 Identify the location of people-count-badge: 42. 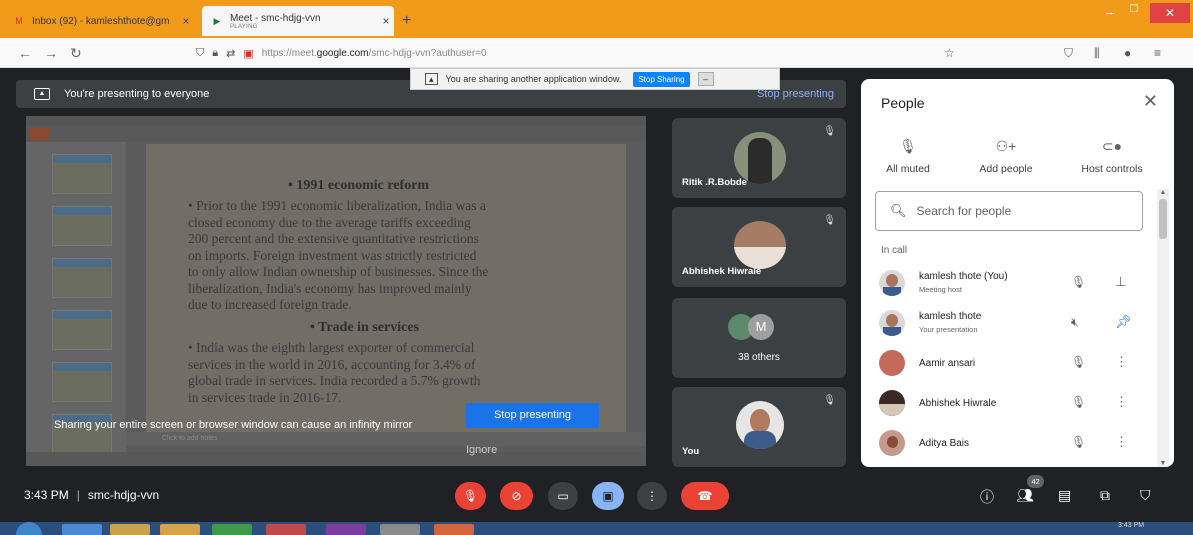
(1035, 481).